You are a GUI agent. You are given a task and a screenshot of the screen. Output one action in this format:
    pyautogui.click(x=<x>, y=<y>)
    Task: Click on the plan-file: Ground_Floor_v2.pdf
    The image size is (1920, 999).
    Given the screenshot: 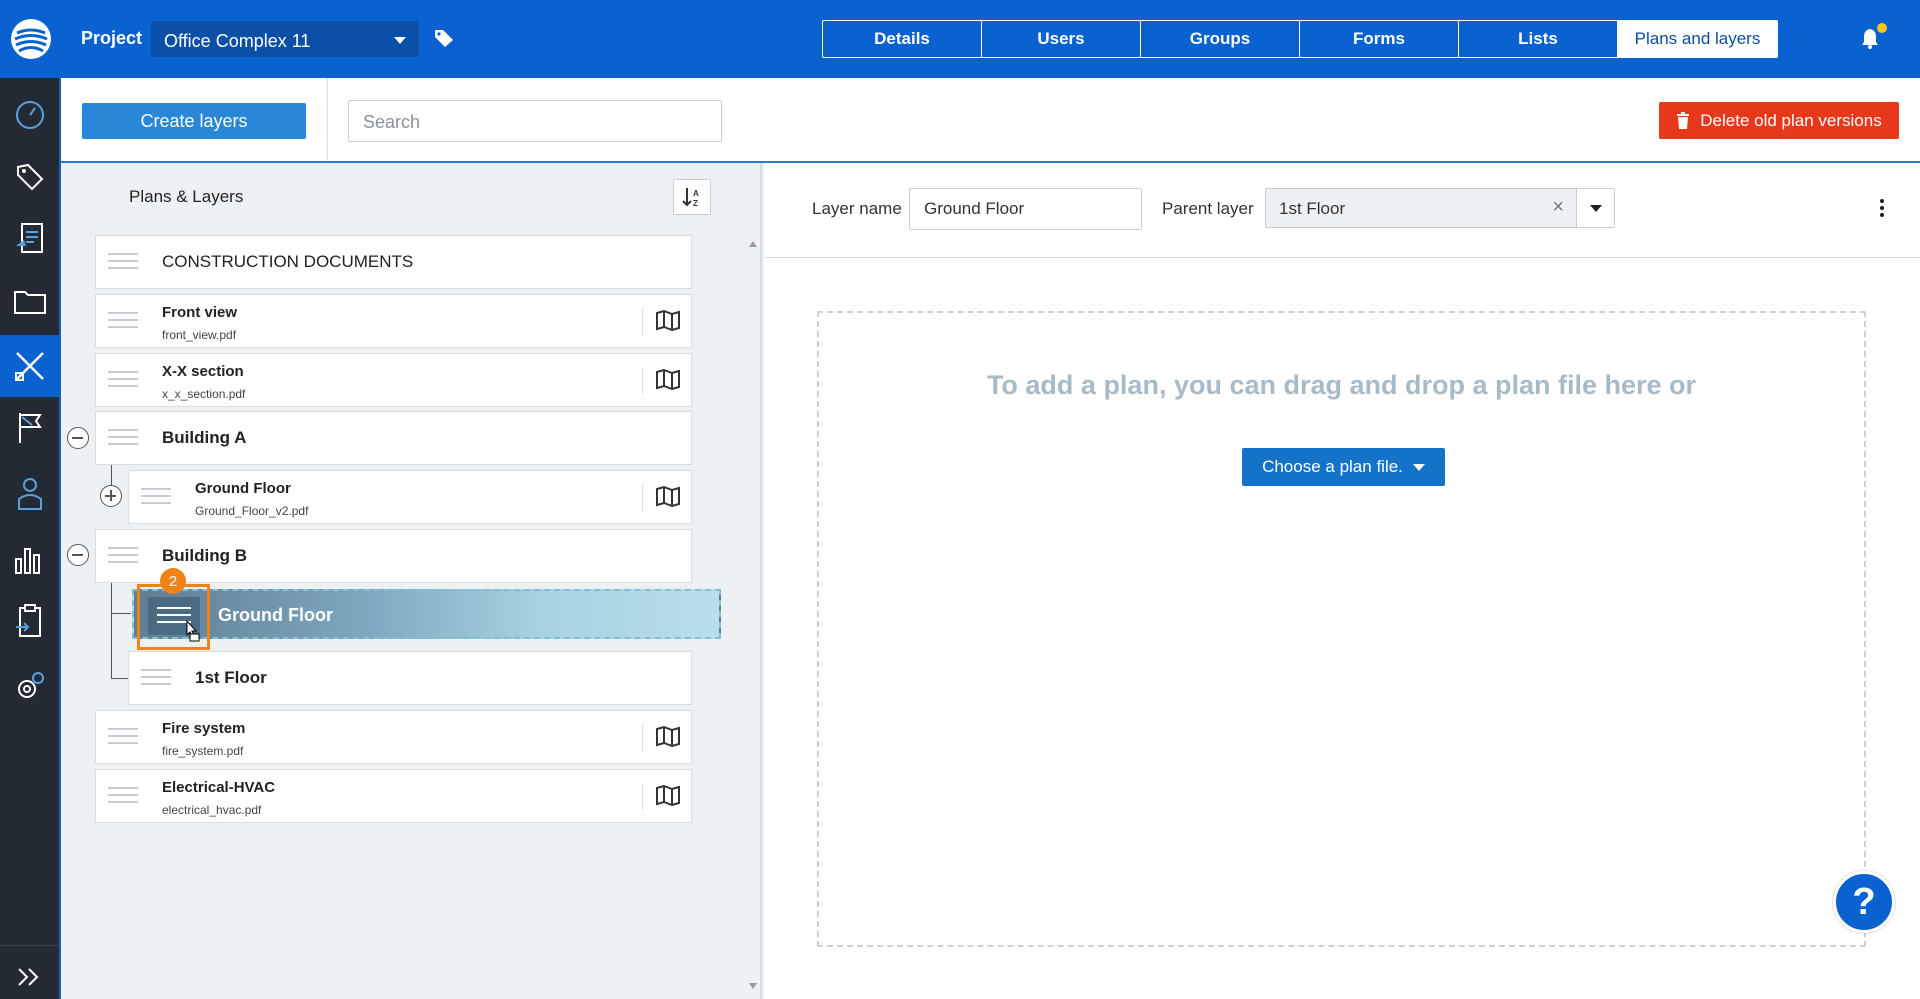 What is the action you would take?
    pyautogui.click(x=252, y=511)
    